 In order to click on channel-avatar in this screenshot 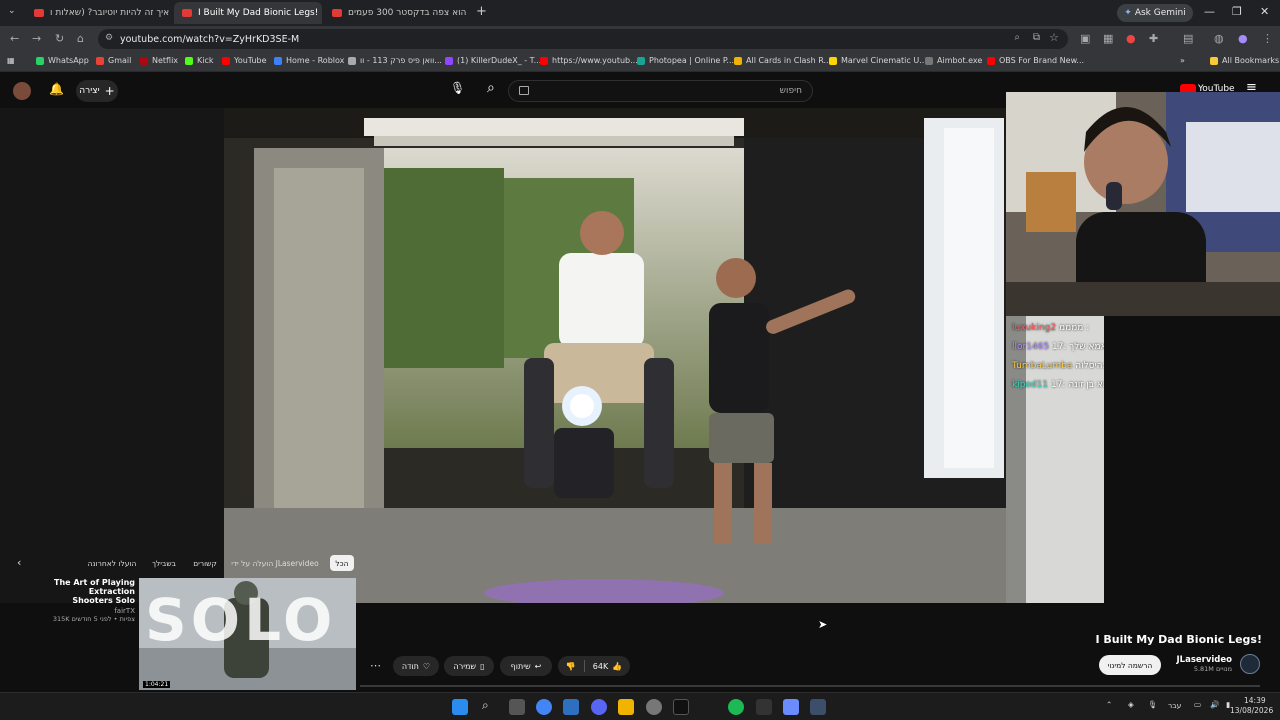, I will do `click(1250, 664)`.